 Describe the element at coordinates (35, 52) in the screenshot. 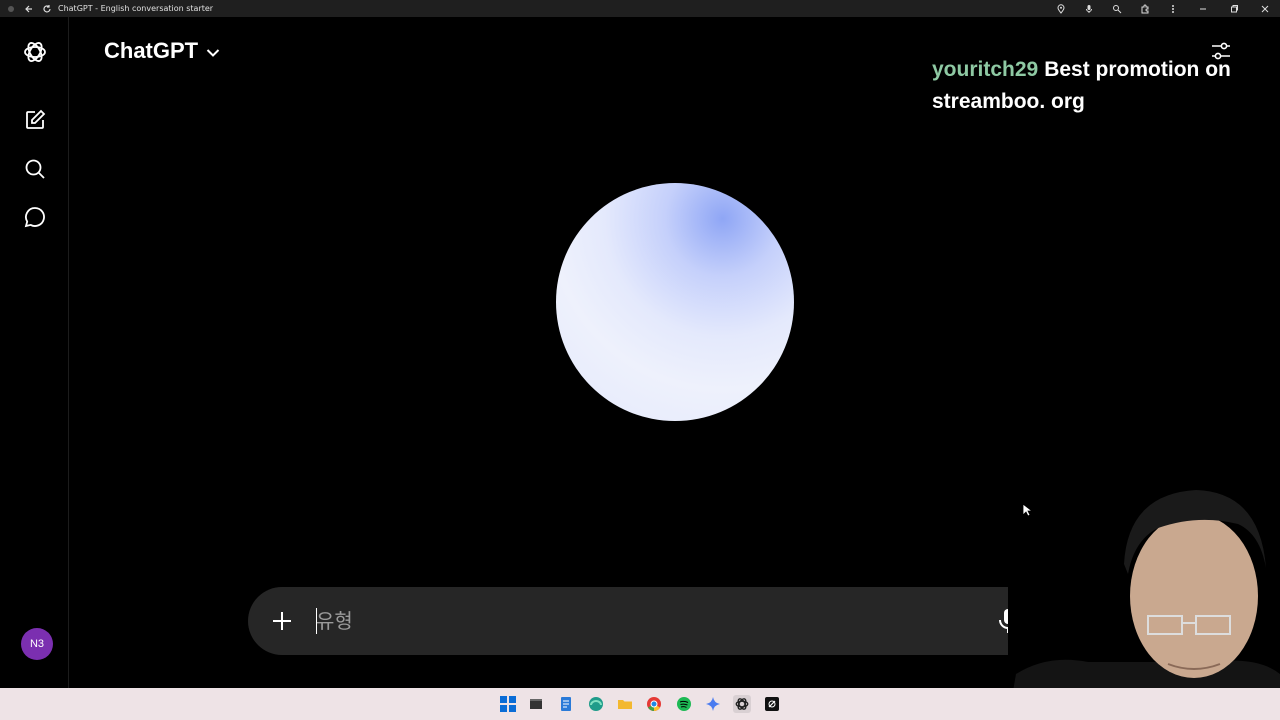

I see `openai-logo-icon` at that location.